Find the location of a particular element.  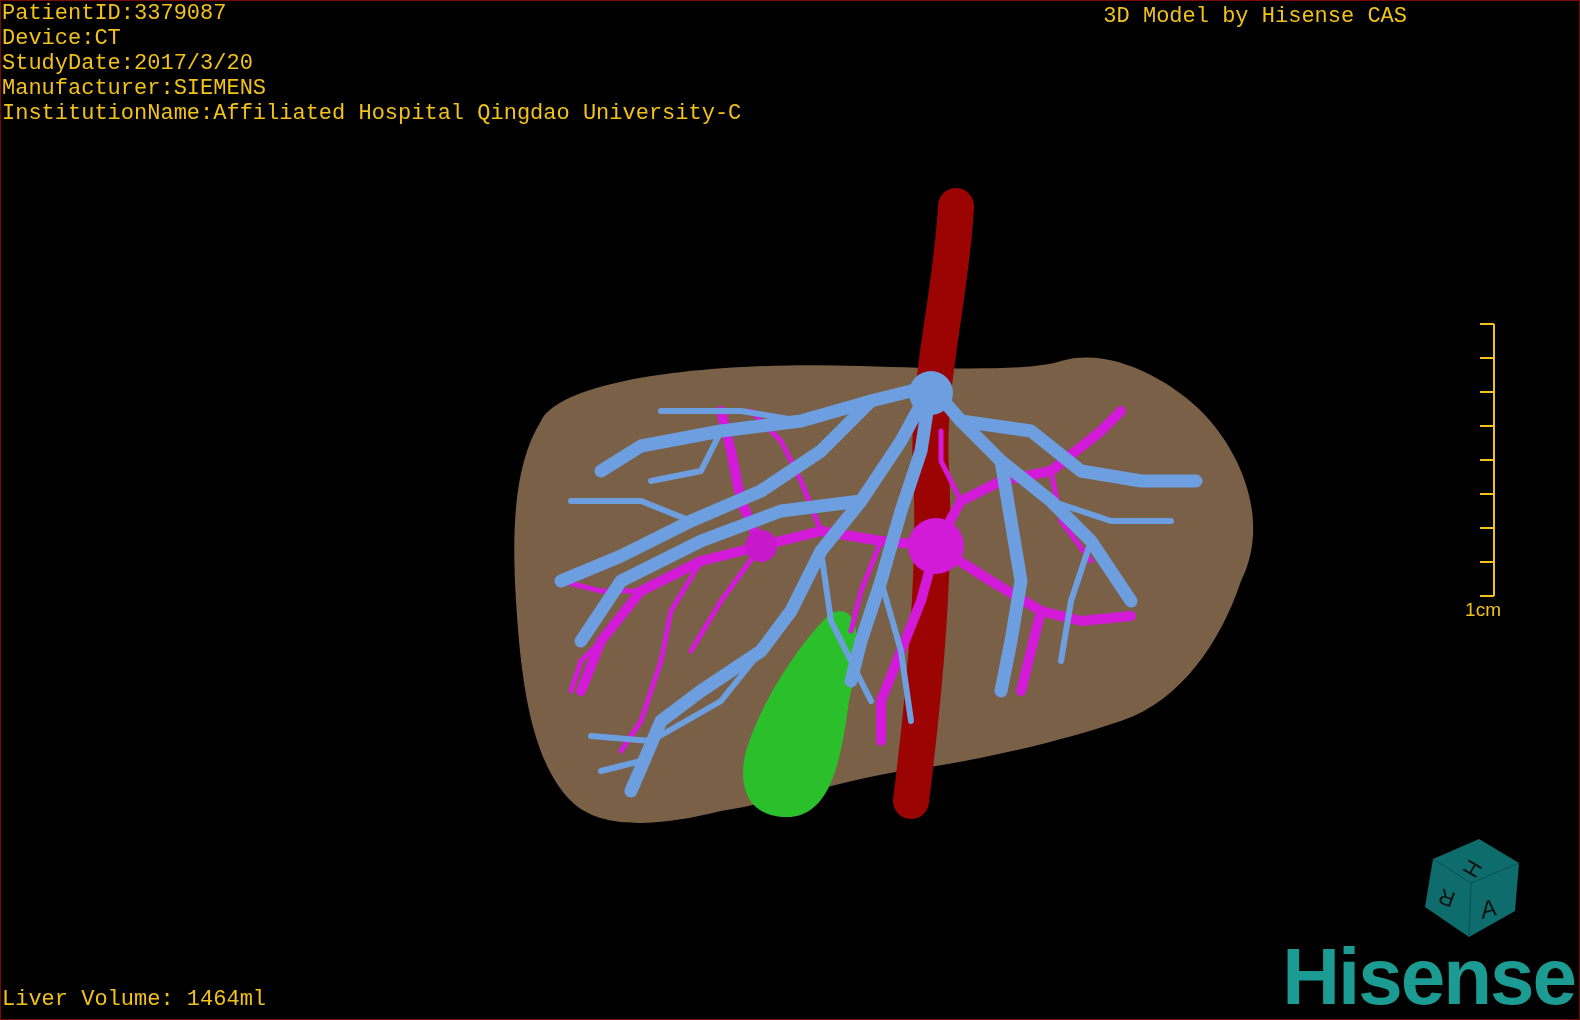

study-info-text: Manufacturer:SIEMENS is located at coordinates (135, 88).